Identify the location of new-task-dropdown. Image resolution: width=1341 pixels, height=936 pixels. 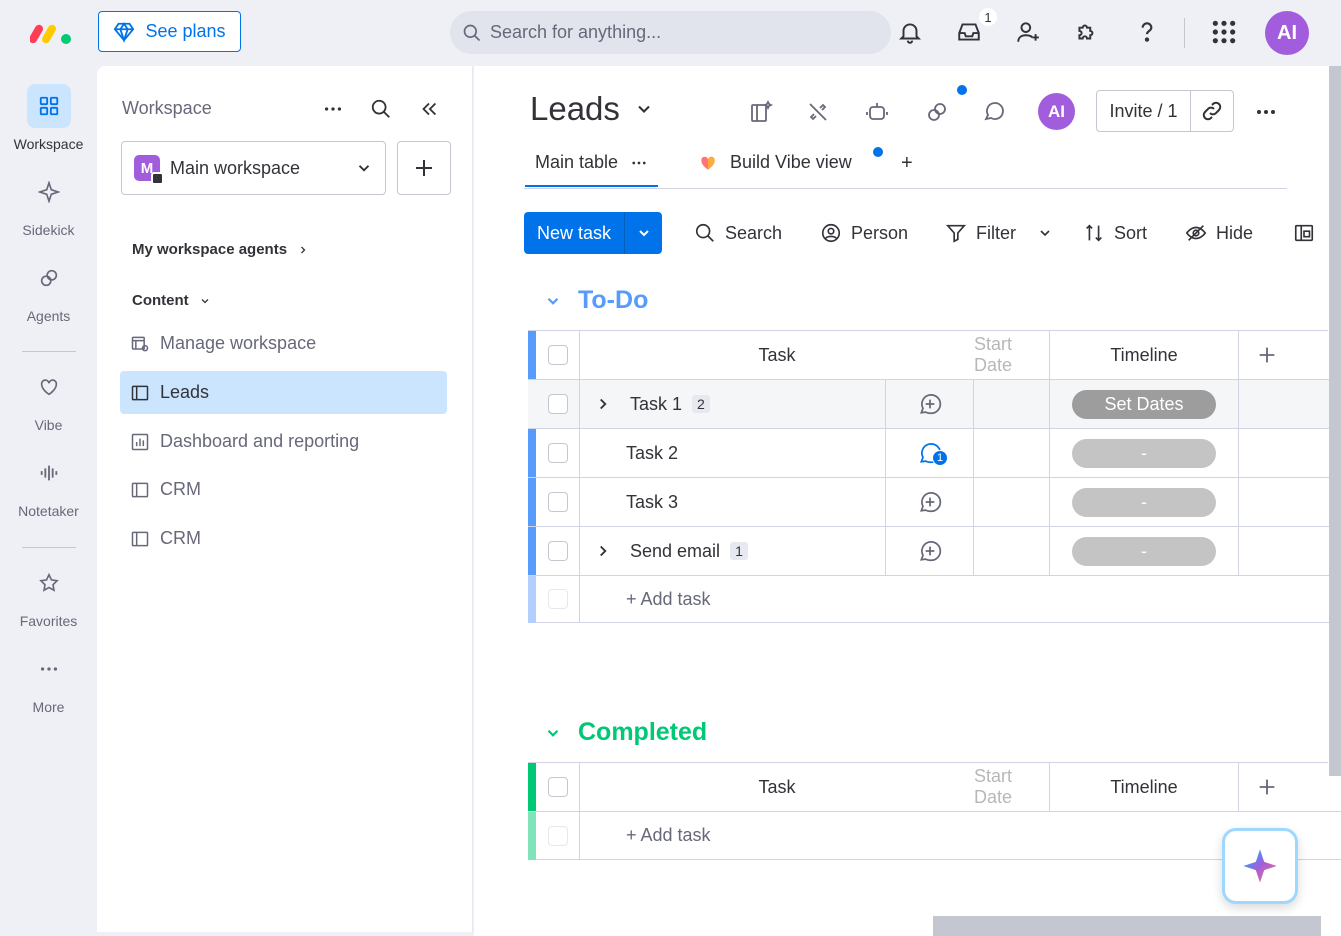
(643, 233).